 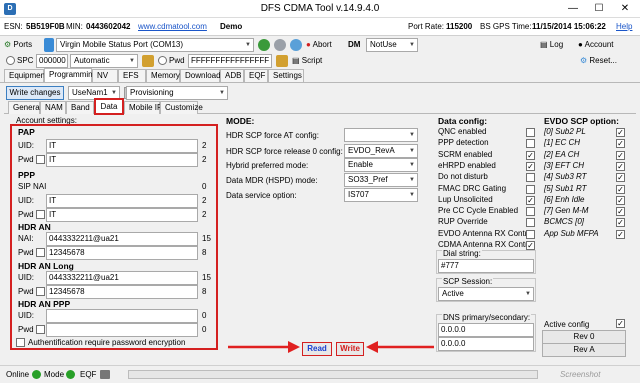 What do you see at coordinates (122, 201) in the screenshot?
I see `ppp-uid-field: IT` at bounding box center [122, 201].